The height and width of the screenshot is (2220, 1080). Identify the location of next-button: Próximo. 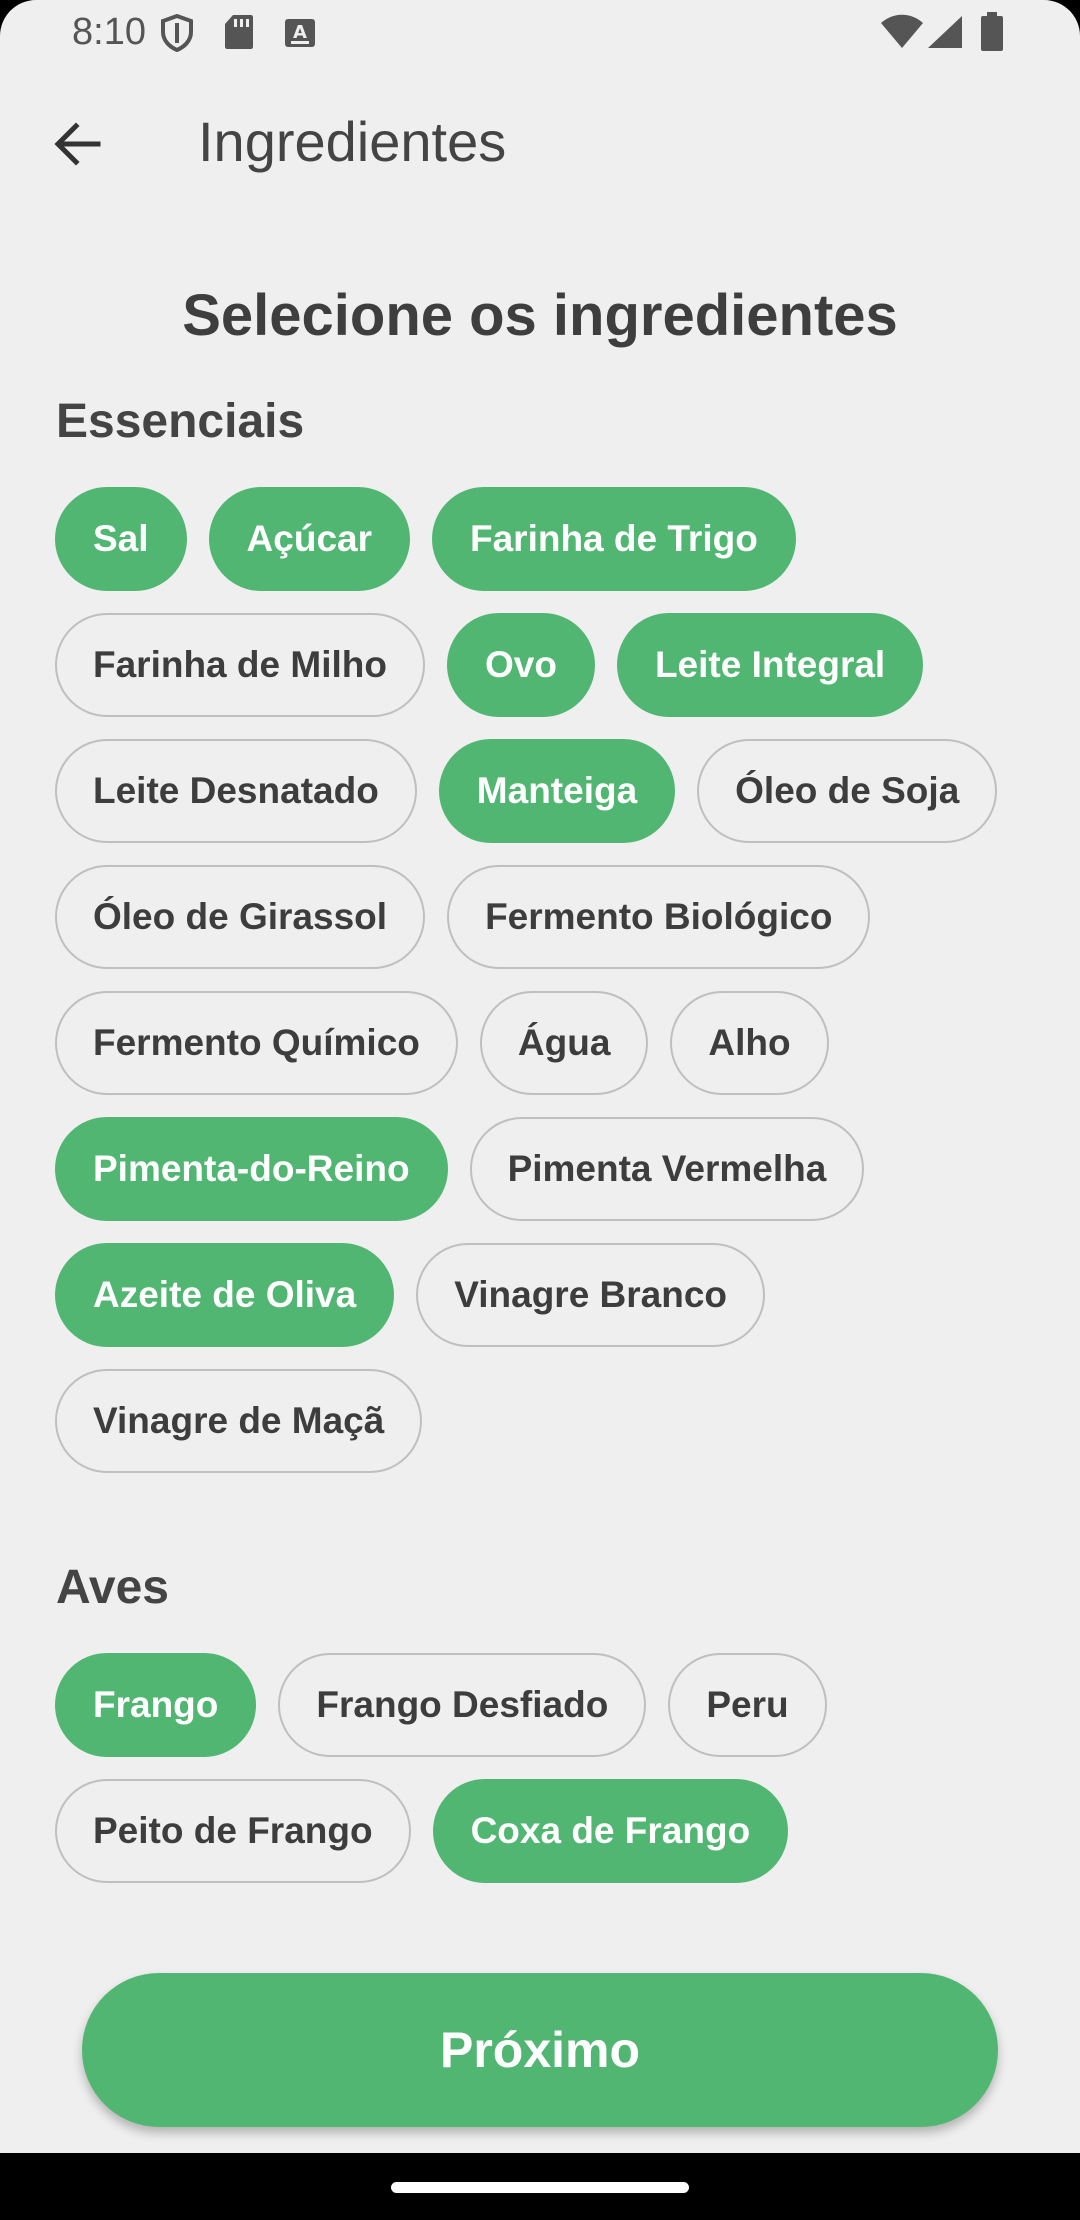
(540, 2050).